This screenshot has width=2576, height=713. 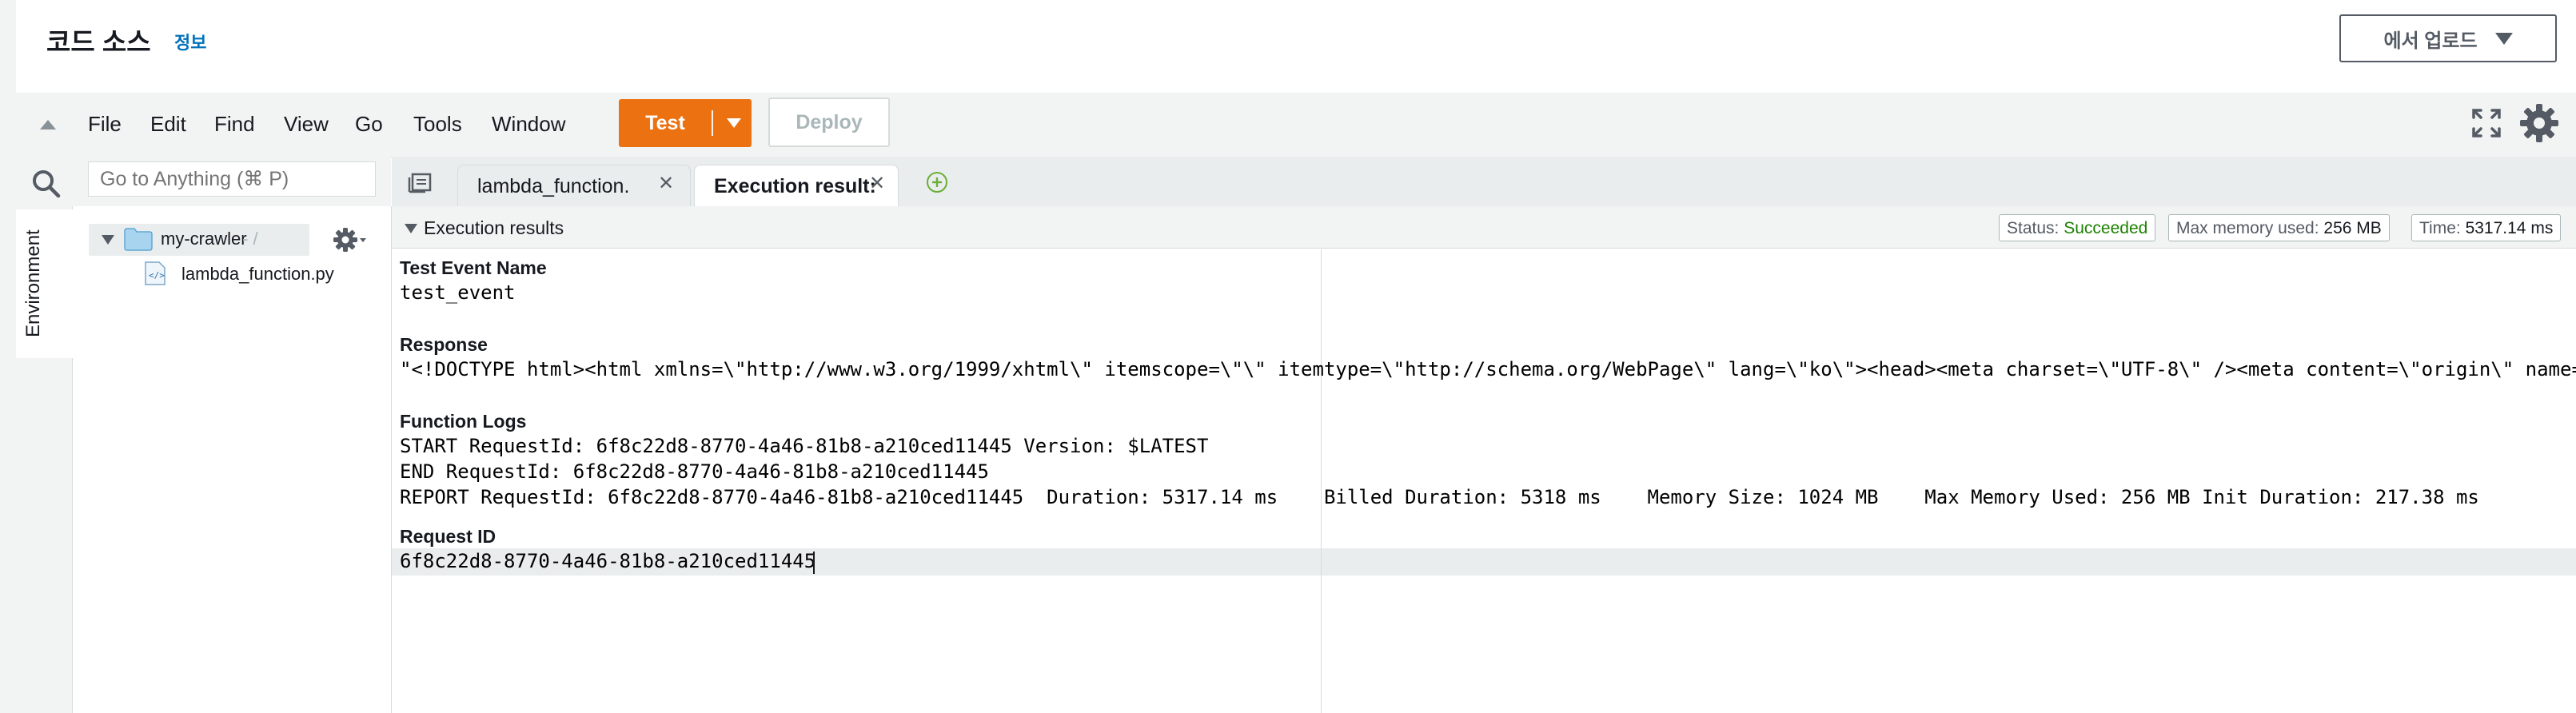 I want to click on response-label: Response, so click(x=444, y=345).